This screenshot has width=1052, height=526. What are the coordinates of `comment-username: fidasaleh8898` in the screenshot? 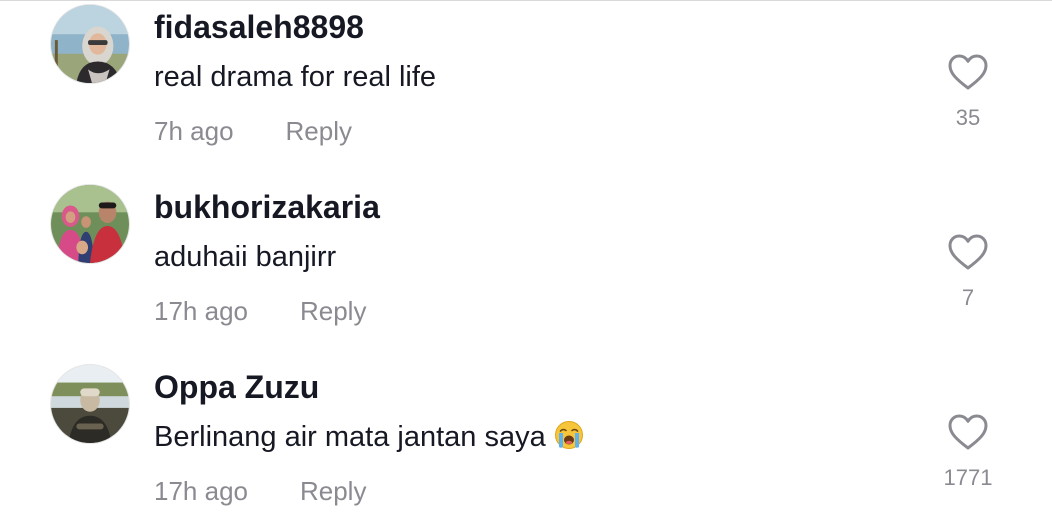 It's located at (259, 27).